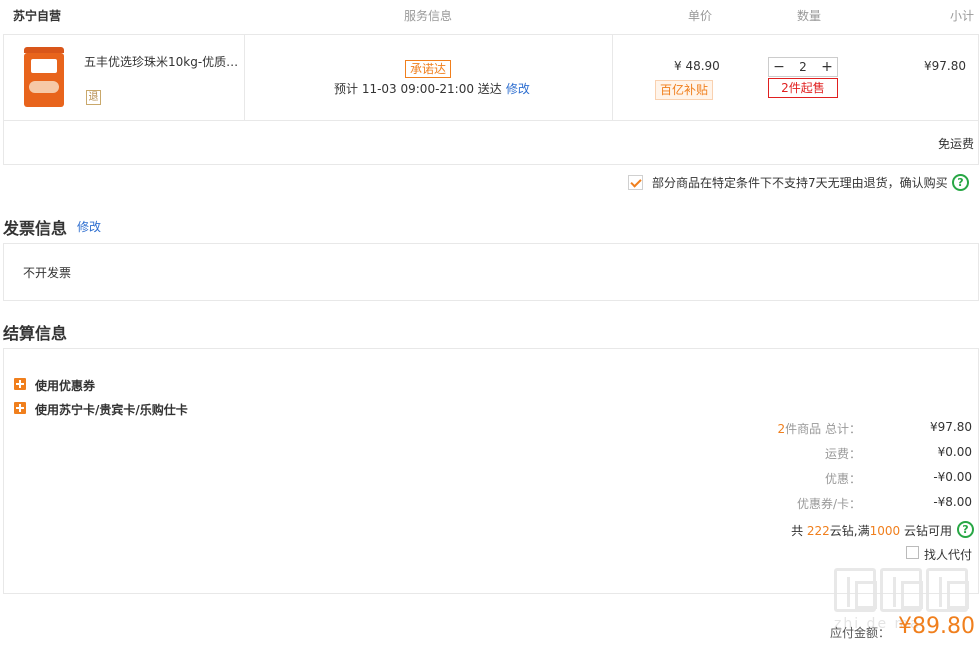 This screenshot has width=979, height=646. Describe the element at coordinates (428, 69) in the screenshot. I see `promise-tag: 承诺达` at that location.